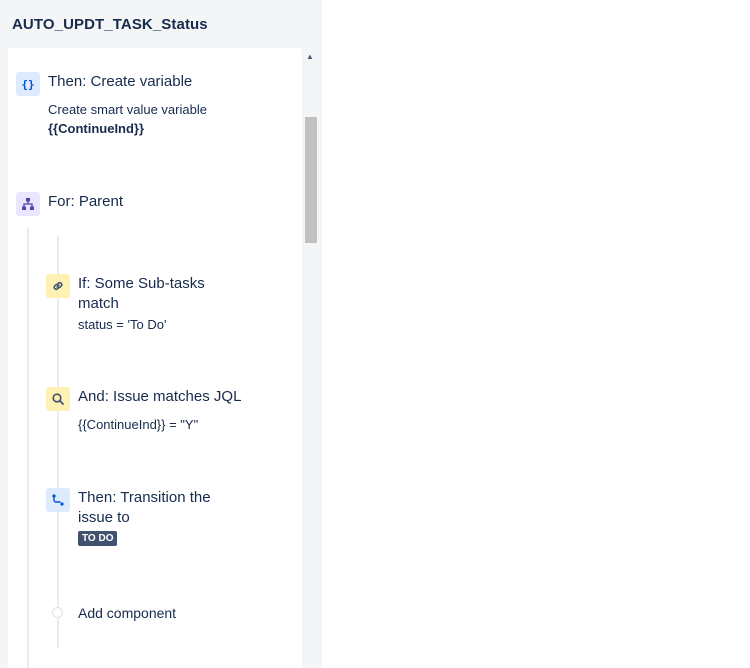 Image resolution: width=750 pixels, height=668 pixels. I want to click on rule-title: AUTO_UPDT_TASK_Status, so click(110, 24).